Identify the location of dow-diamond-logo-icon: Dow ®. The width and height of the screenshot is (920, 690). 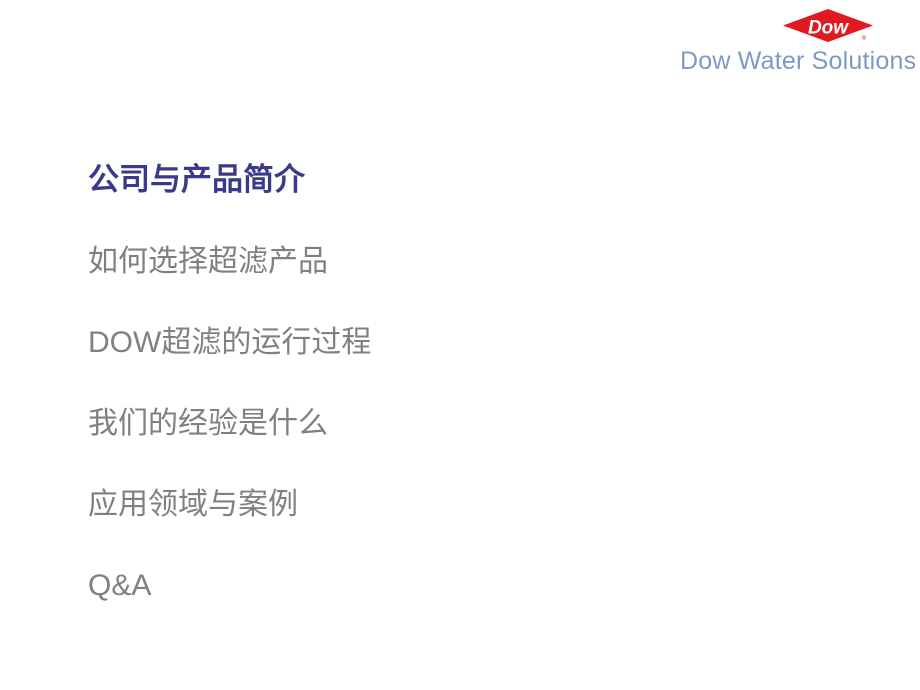
(828, 26).